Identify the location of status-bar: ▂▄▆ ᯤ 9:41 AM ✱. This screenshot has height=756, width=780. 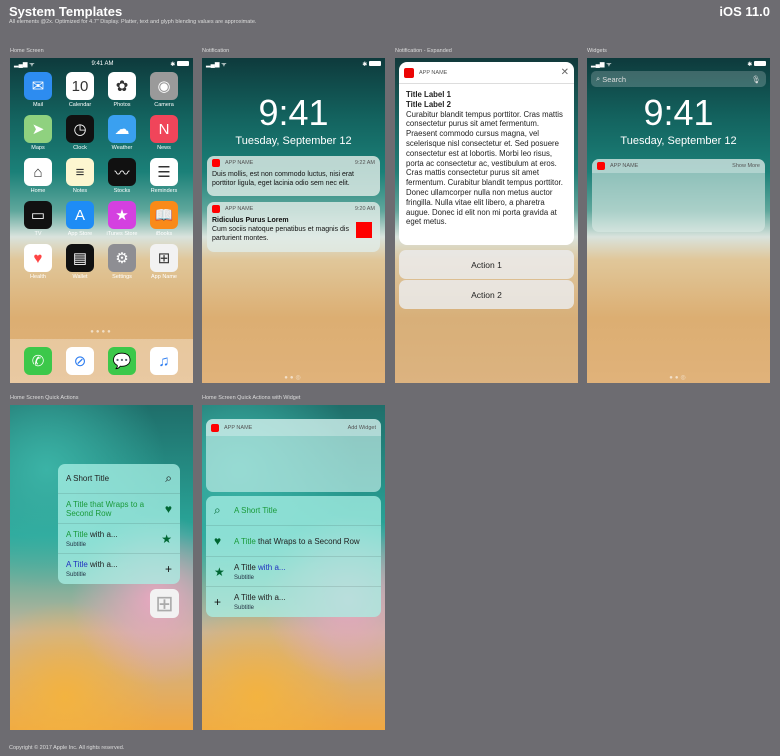
(101, 64).